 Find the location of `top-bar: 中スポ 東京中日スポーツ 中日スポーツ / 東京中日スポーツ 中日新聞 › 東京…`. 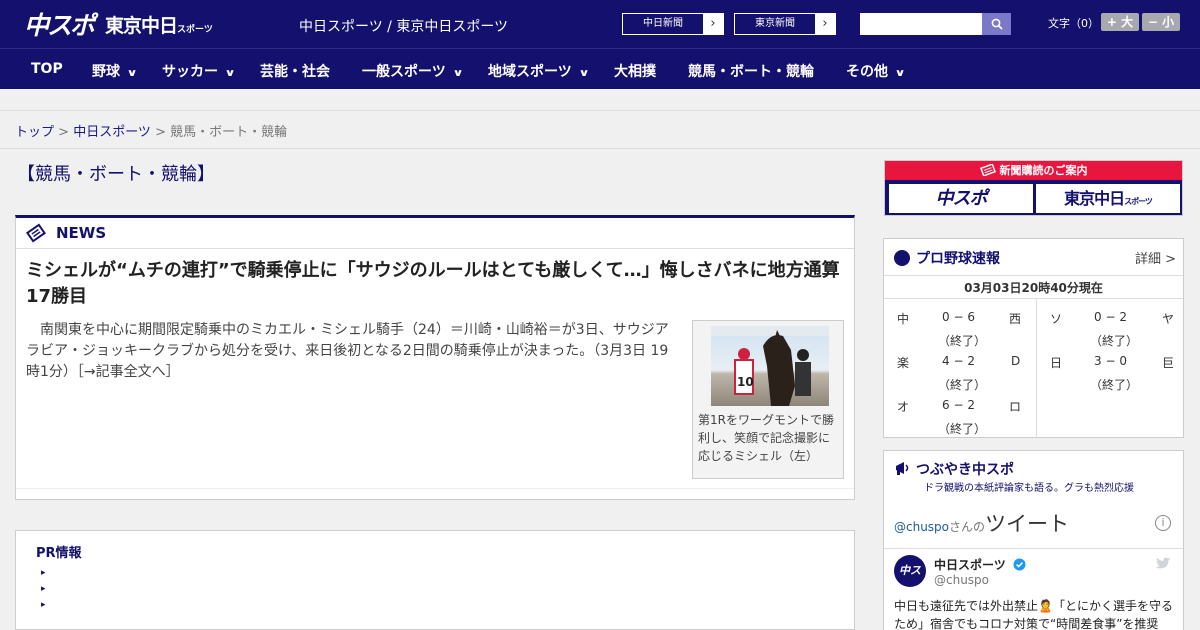

top-bar: 中スポ 東京中日スポーツ 中日スポーツ / 東京中日スポーツ 中日新聞 › 東京… is located at coordinates (600, 24).